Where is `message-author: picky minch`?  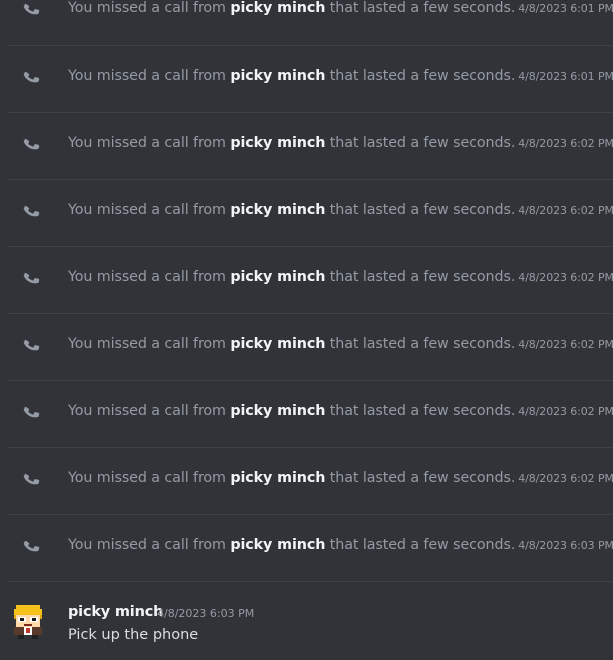 message-author: picky minch is located at coordinates (115, 612).